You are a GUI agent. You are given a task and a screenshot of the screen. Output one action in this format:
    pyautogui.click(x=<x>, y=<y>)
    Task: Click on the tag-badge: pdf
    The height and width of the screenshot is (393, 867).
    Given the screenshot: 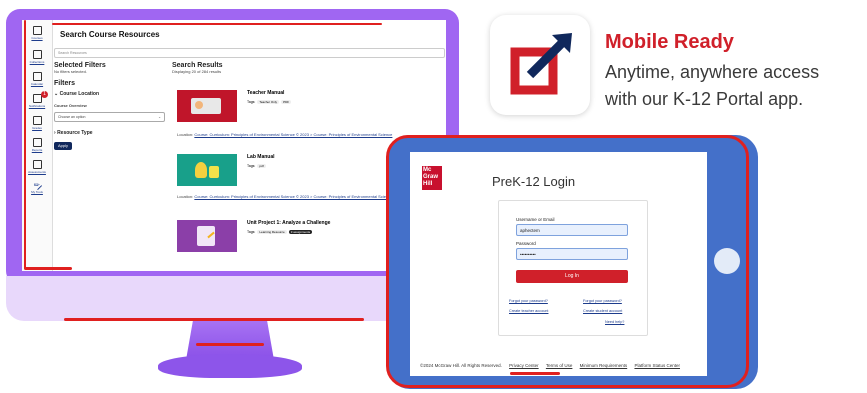 What is the action you would take?
    pyautogui.click(x=261, y=166)
    